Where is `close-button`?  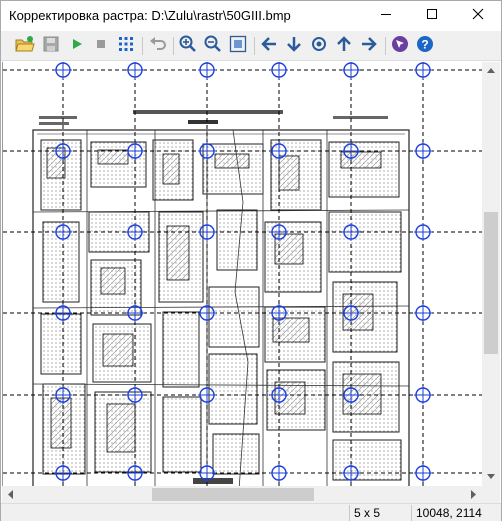 close-button is located at coordinates (478, 16).